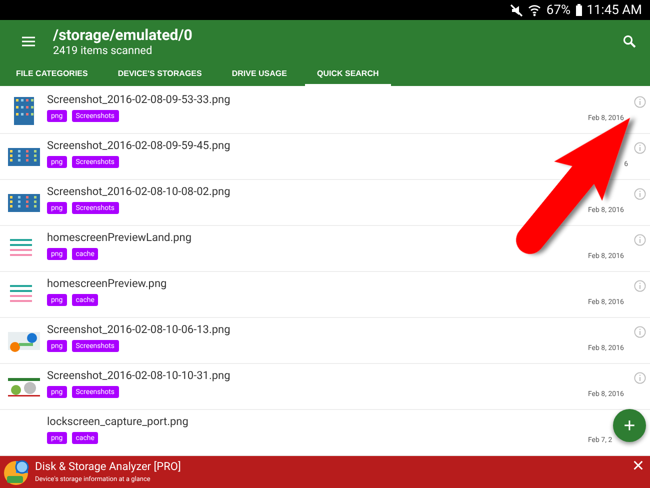 The height and width of the screenshot is (488, 650). What do you see at coordinates (517, 10) in the screenshot?
I see `mute-icon` at bounding box center [517, 10].